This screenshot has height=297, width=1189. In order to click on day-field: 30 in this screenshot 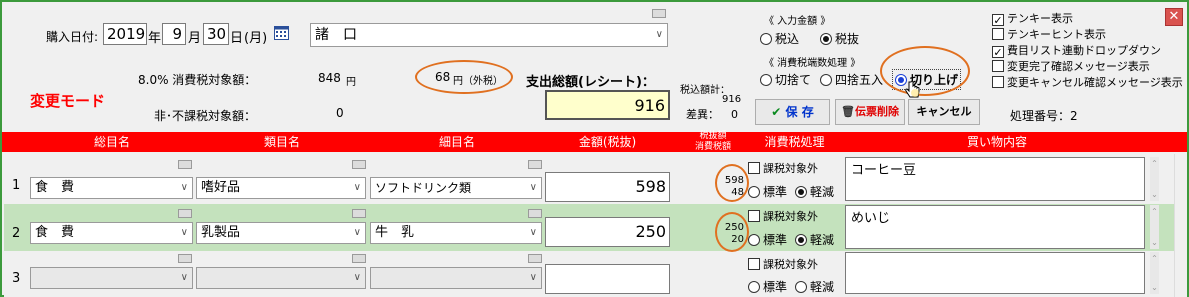, I will do `click(216, 34)`.